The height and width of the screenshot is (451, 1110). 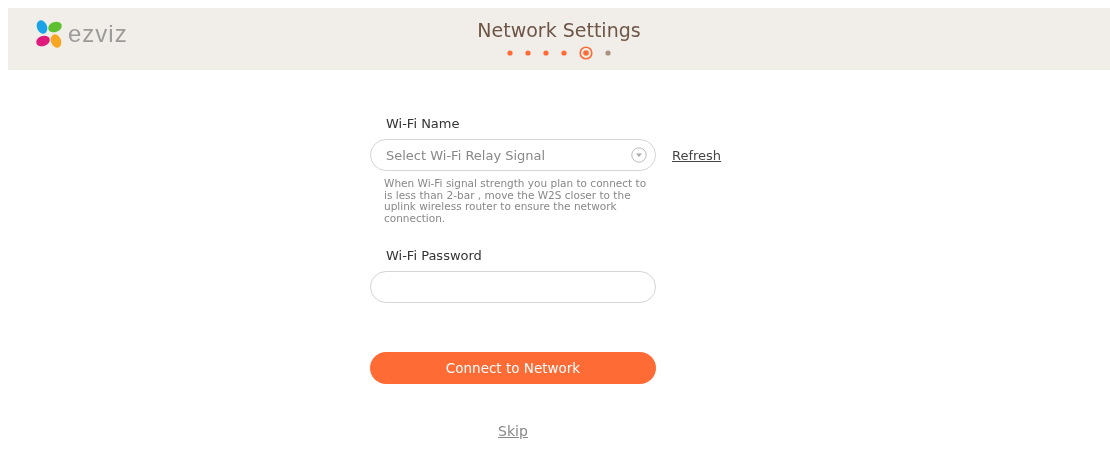 What do you see at coordinates (639, 155) in the screenshot?
I see `dropdown-icon` at bounding box center [639, 155].